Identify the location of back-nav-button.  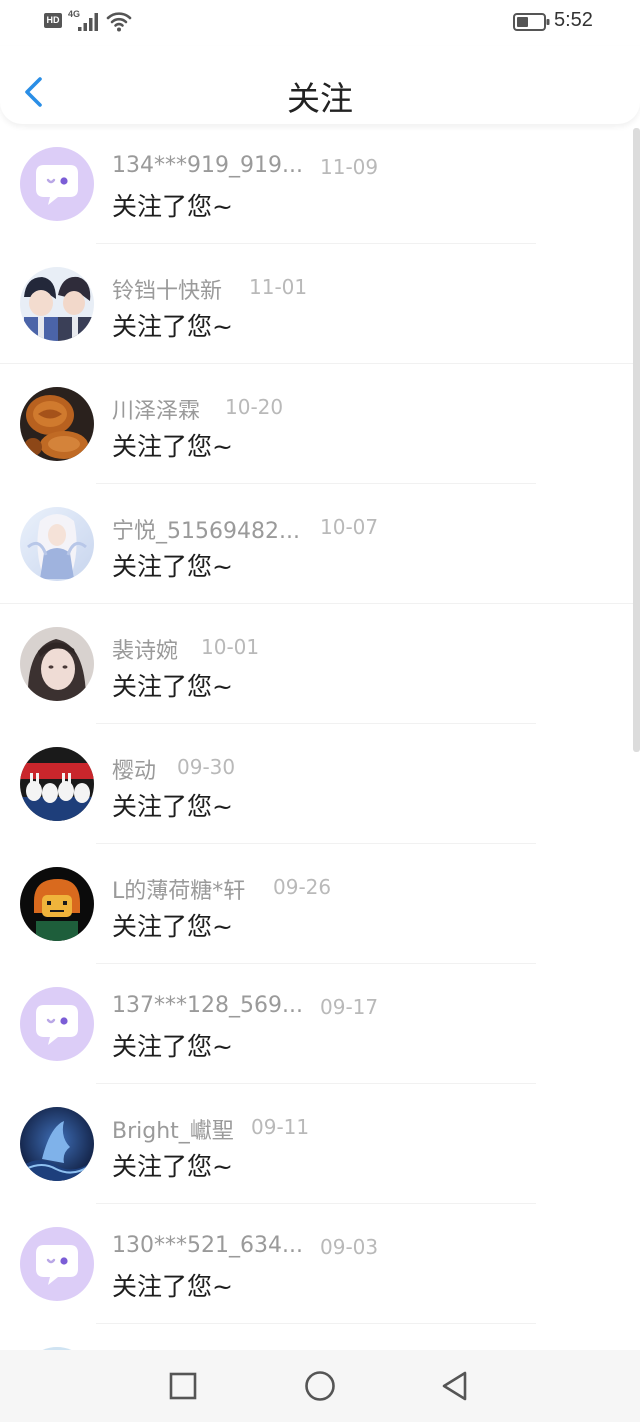
(455, 1388).